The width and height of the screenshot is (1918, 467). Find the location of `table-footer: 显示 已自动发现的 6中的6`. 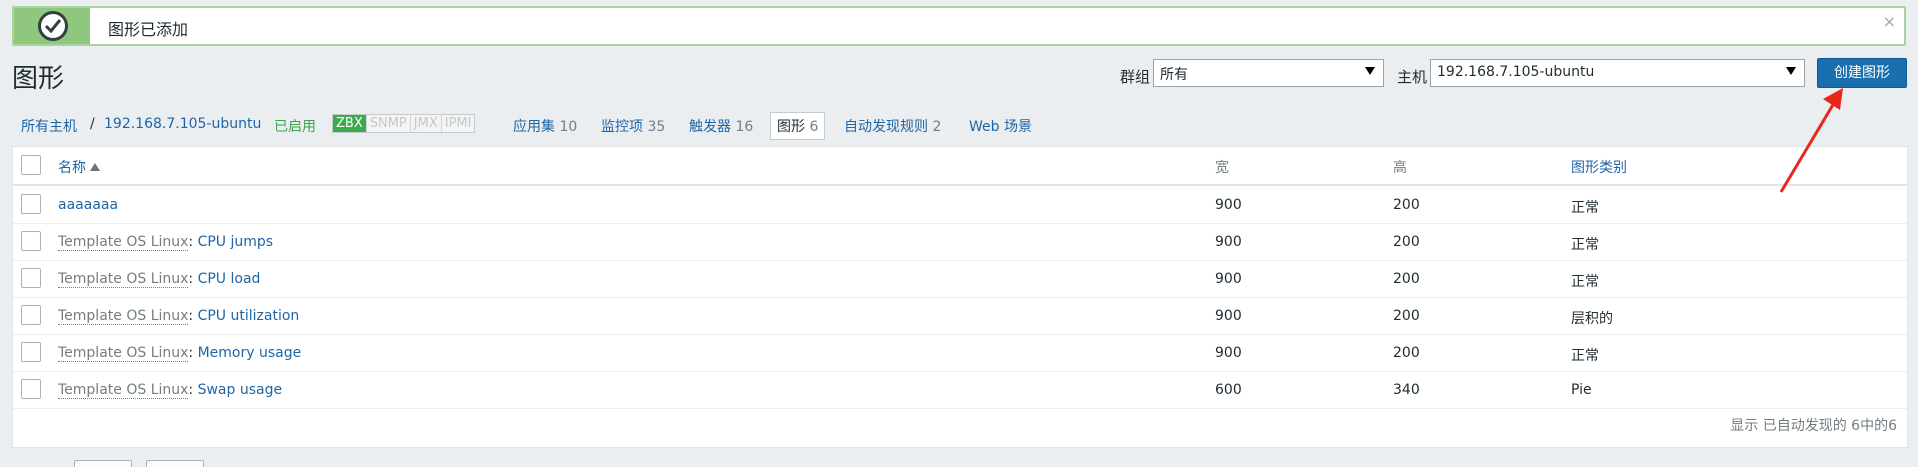

table-footer: 显示 已自动发现的 6中的6 is located at coordinates (1813, 426).